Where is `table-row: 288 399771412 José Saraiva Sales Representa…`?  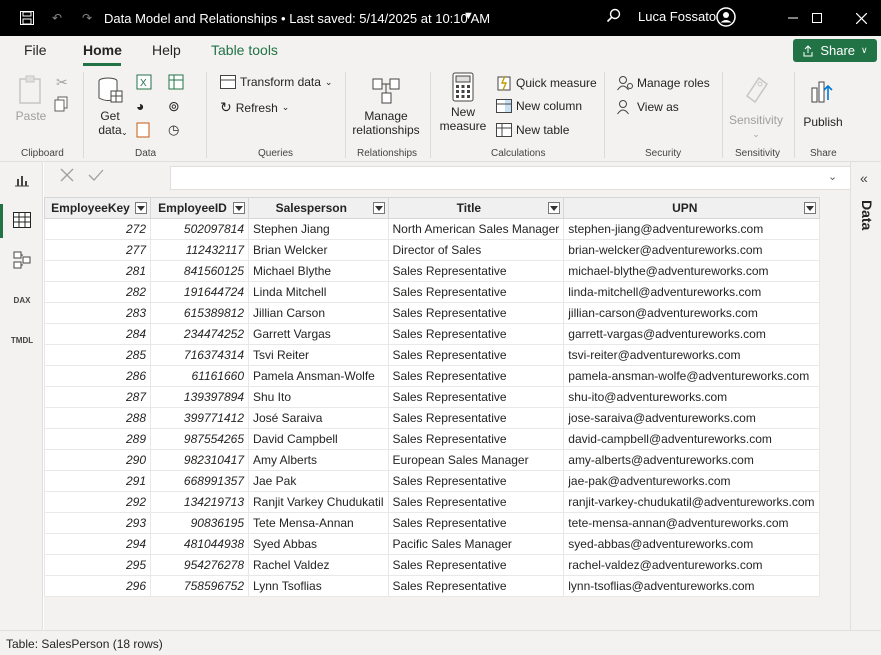 table-row: 288 399771412 José Saraiva Sales Representa… is located at coordinates (432, 418).